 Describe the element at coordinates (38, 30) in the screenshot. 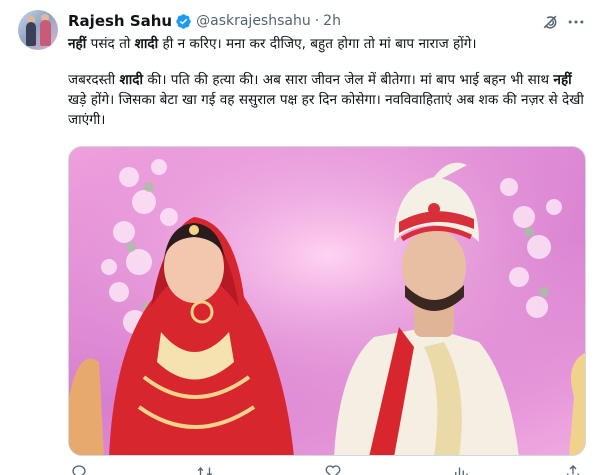

I see `avatar` at that location.